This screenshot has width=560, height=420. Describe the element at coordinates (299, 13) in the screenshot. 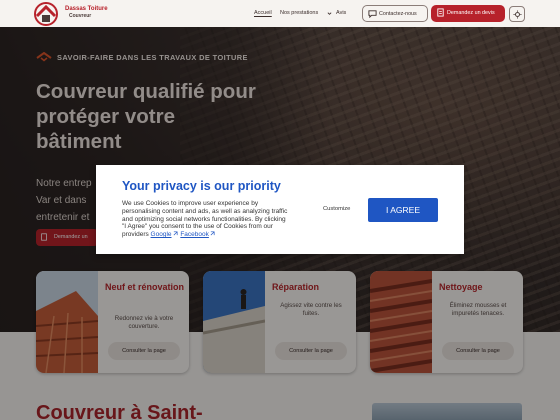

I see `nav-services: Nos prestations` at that location.